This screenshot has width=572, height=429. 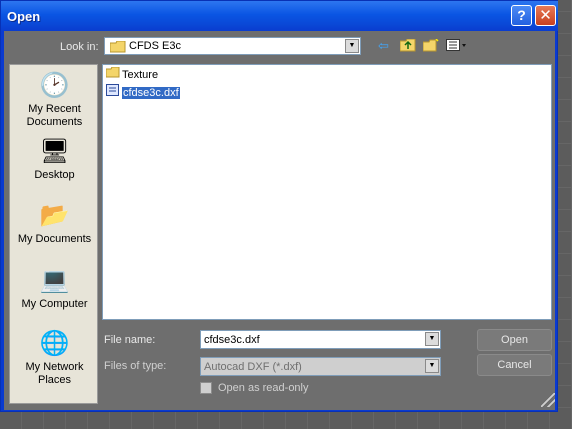 I want to click on read-only-checkbox: Open as read-only, so click(x=254, y=388).